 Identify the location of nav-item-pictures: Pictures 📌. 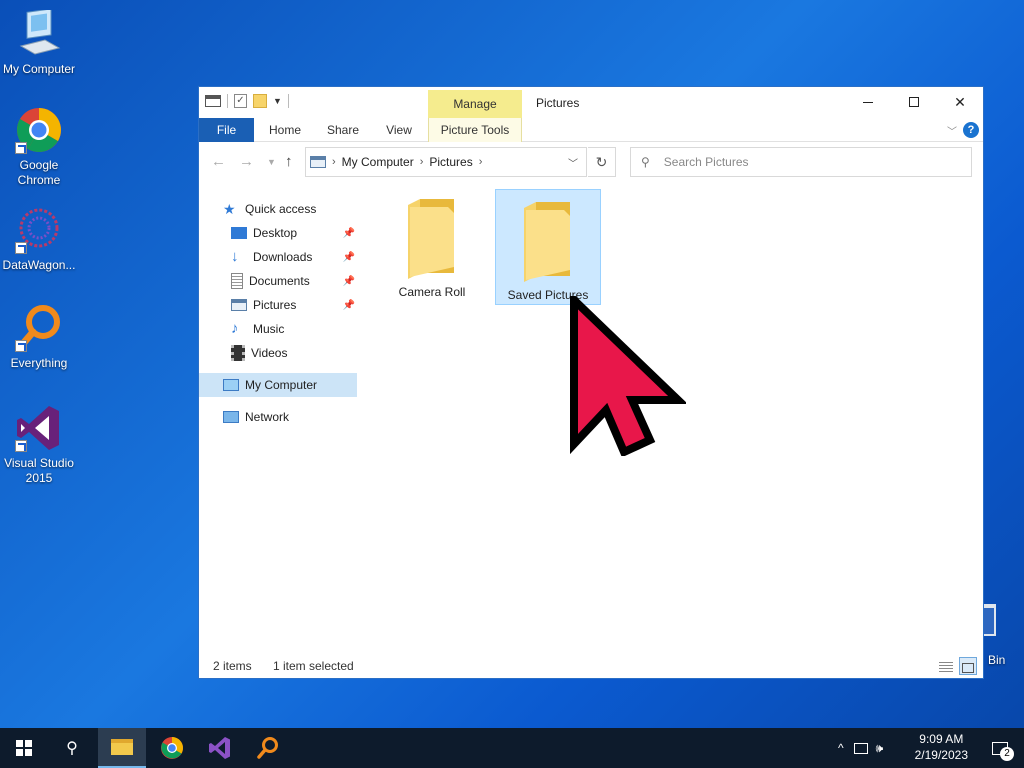
(278, 305).